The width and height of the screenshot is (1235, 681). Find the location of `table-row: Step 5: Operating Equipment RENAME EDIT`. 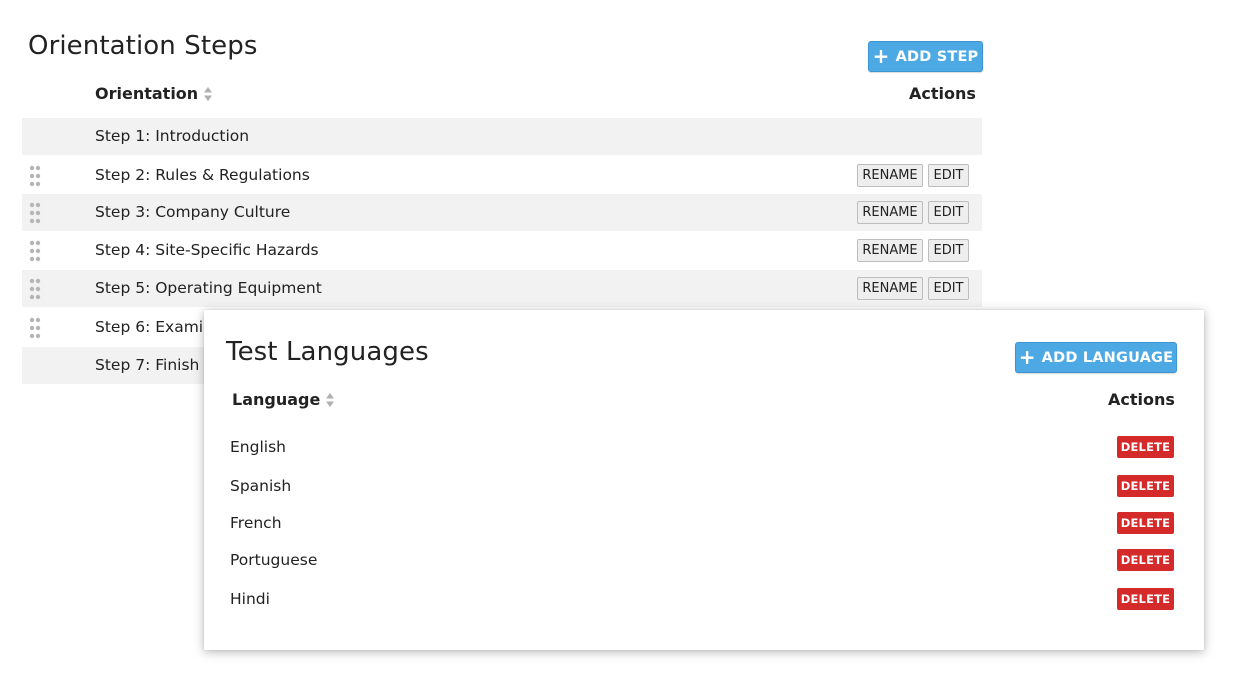

table-row: Step 5: Operating Equipment RENAME EDIT is located at coordinates (502, 288).